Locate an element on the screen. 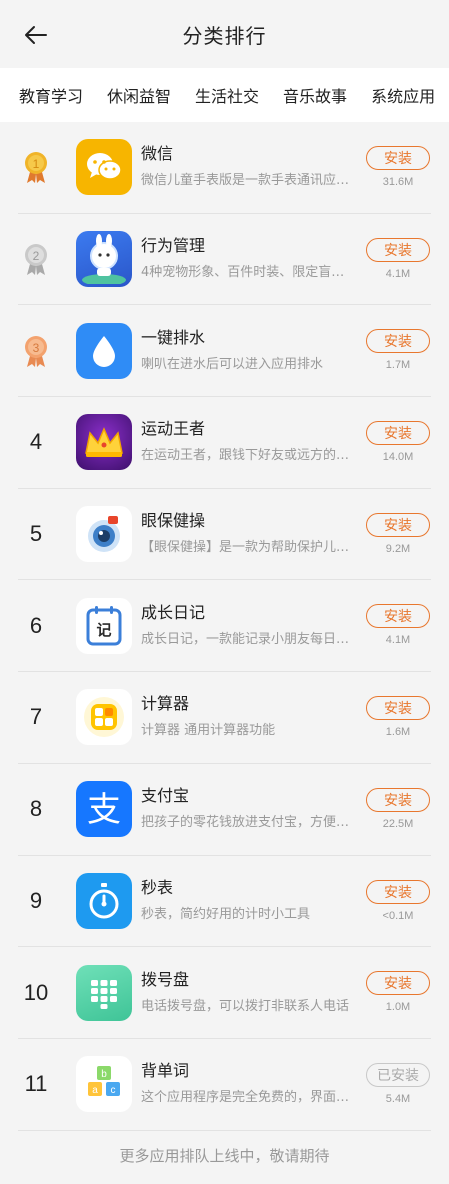  rank-badge: 2 is located at coordinates (36, 259).